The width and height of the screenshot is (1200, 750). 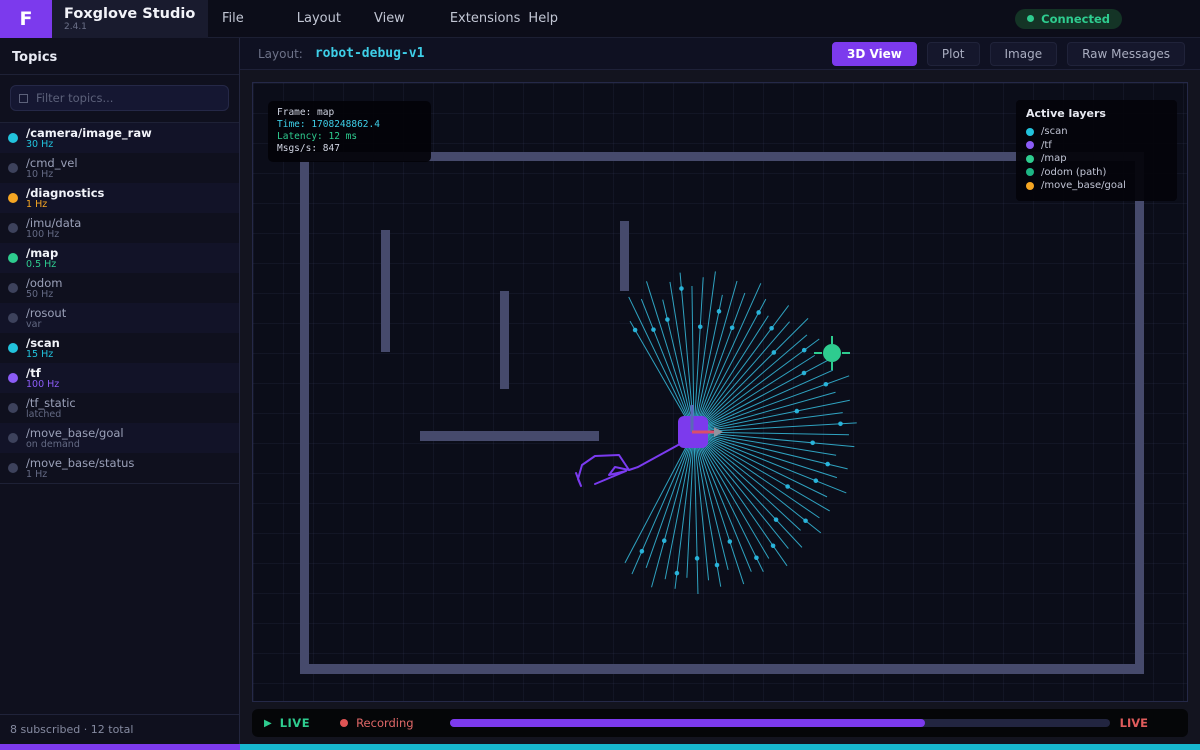 I want to click on topic-row-scan: /scan 15 Hz, so click(x=119, y=348).